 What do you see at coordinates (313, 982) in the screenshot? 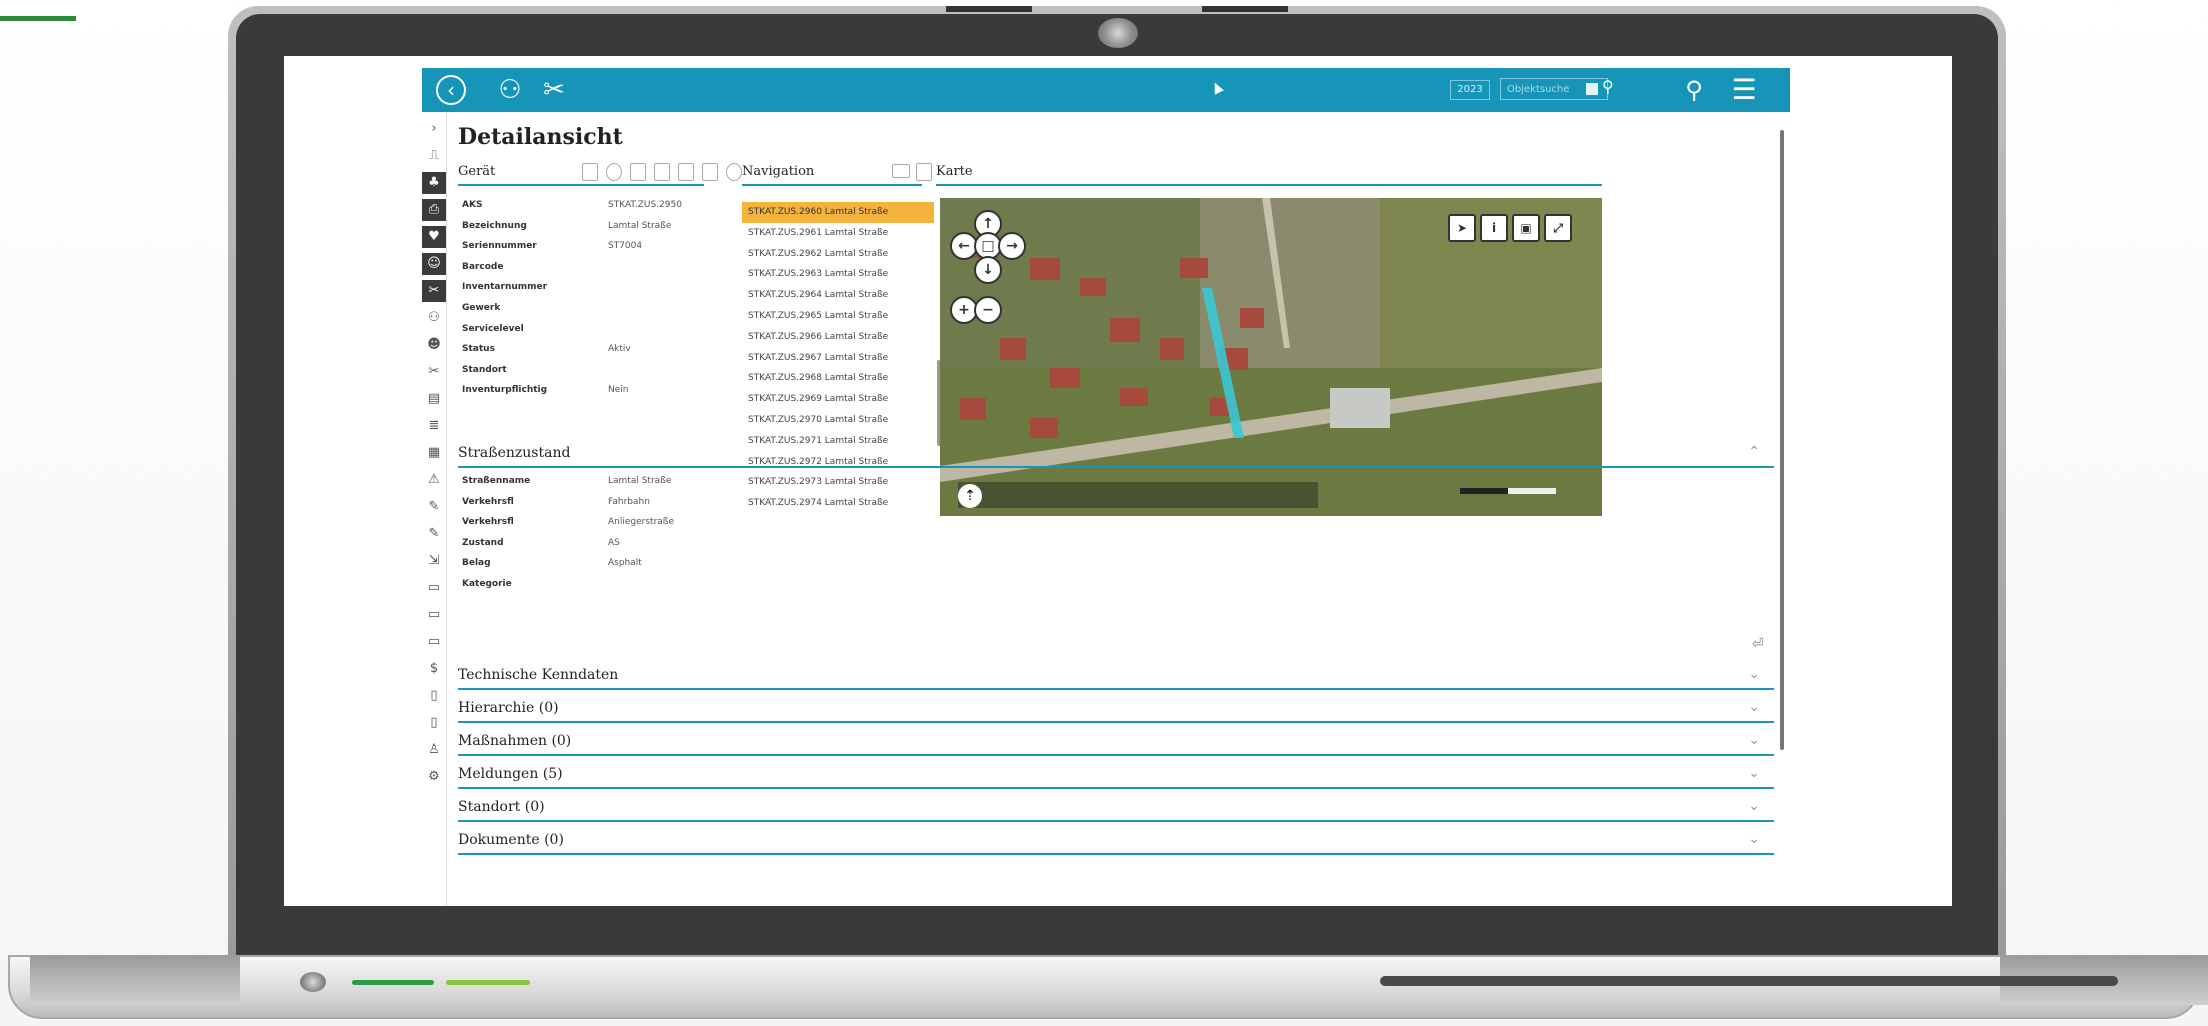
I see `power-button-icon` at bounding box center [313, 982].